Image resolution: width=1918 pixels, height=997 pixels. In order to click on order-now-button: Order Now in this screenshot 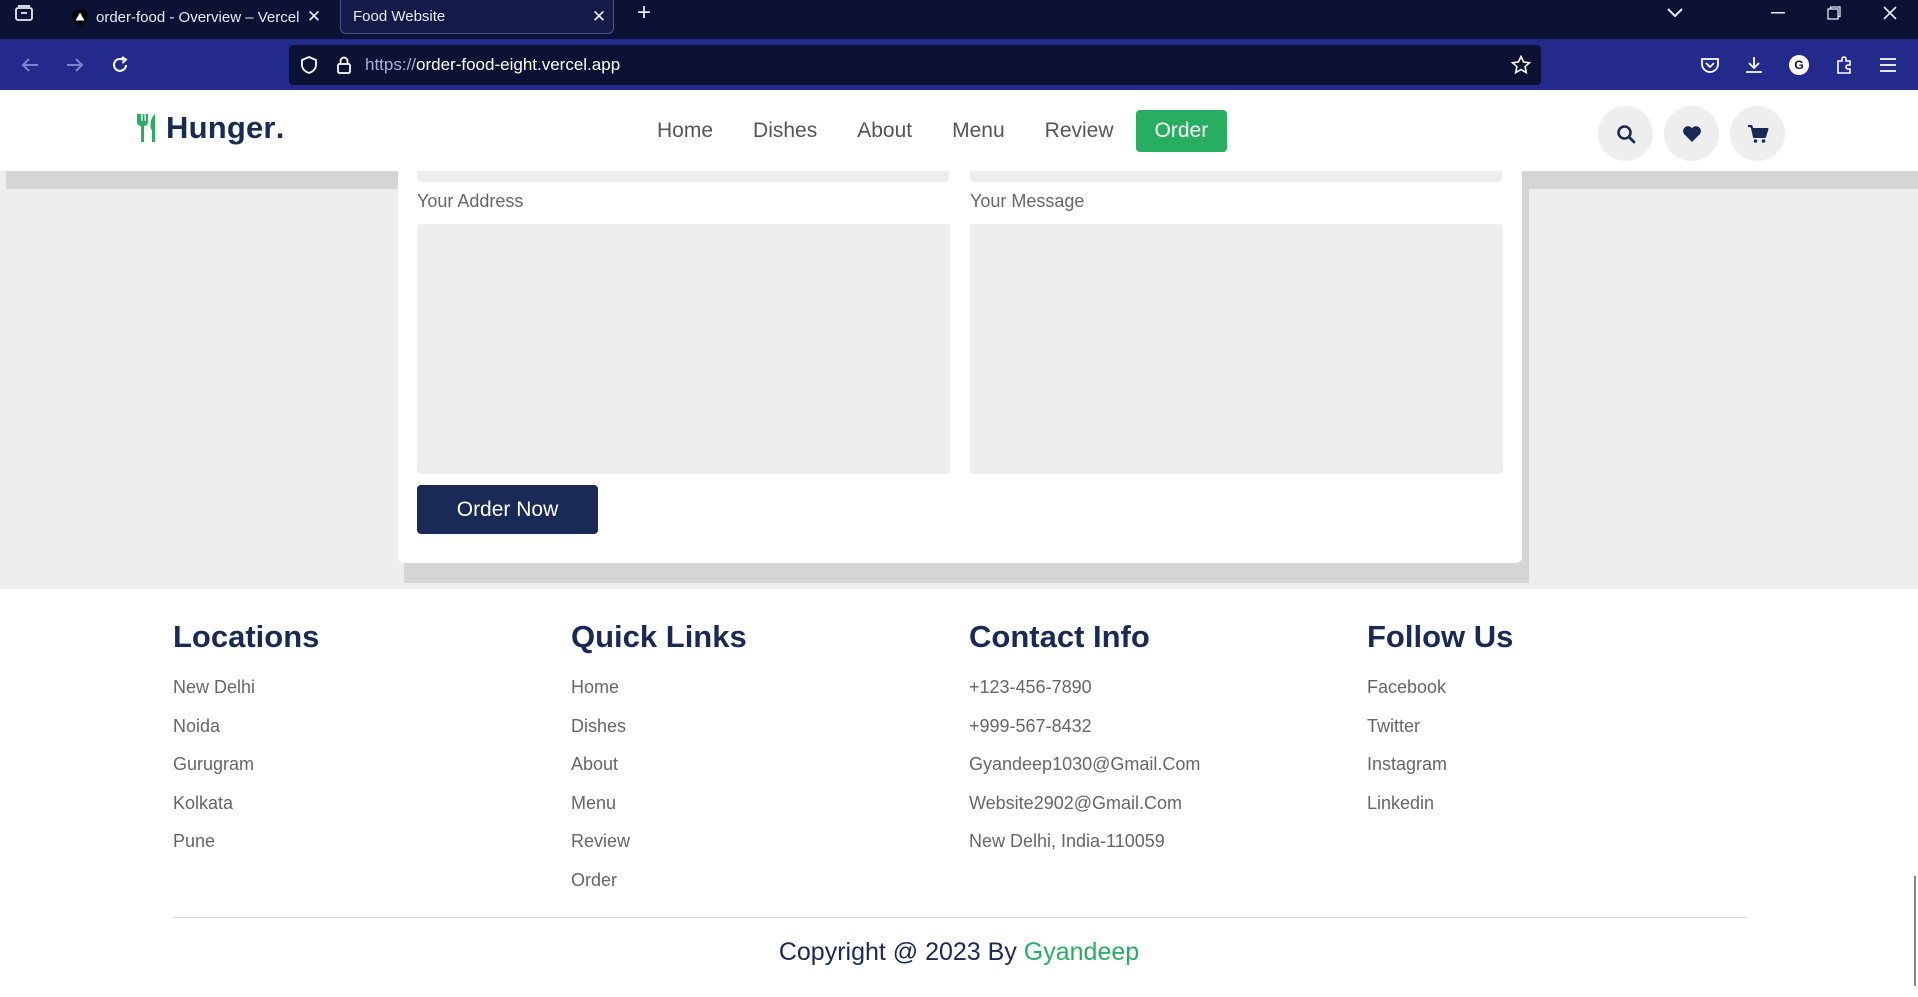, I will do `click(507, 509)`.